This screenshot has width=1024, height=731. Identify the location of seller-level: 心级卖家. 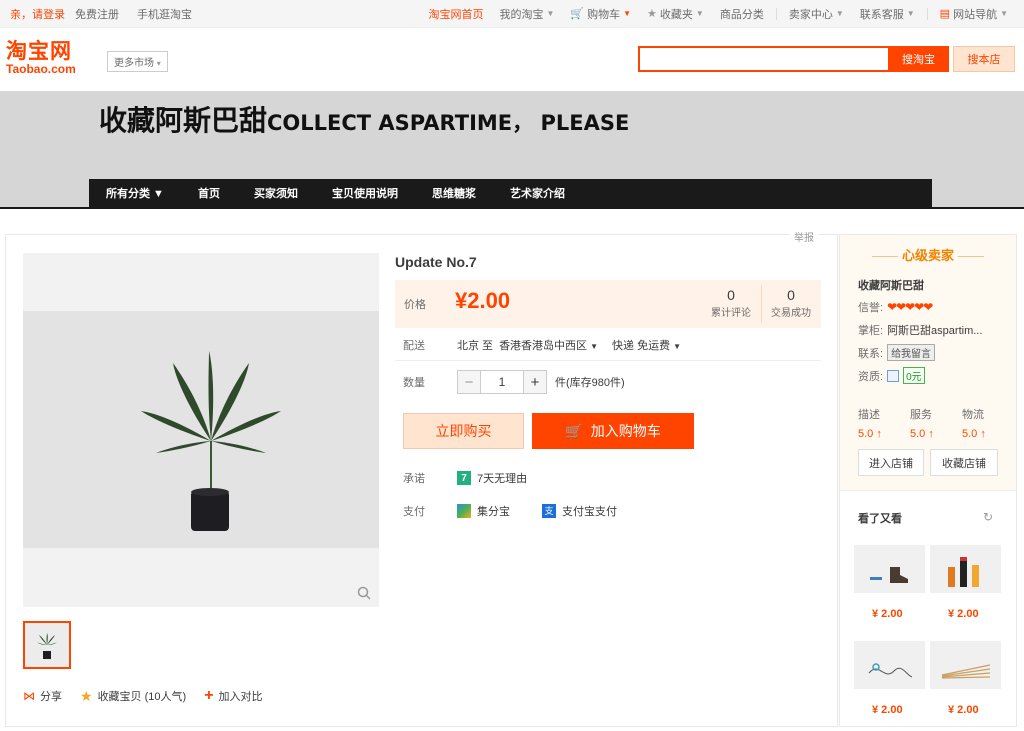
(928, 254).